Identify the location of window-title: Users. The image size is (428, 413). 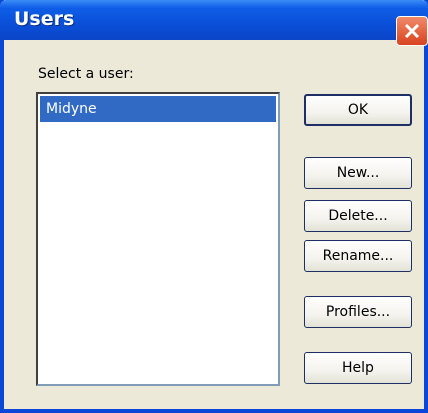
(44, 19).